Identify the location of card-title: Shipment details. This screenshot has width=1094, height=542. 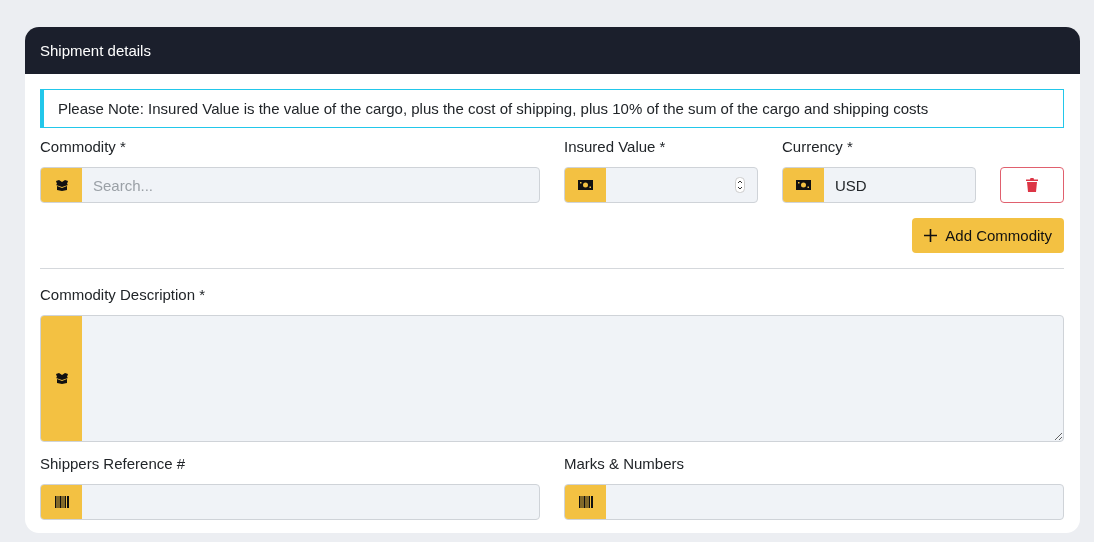
(95, 50).